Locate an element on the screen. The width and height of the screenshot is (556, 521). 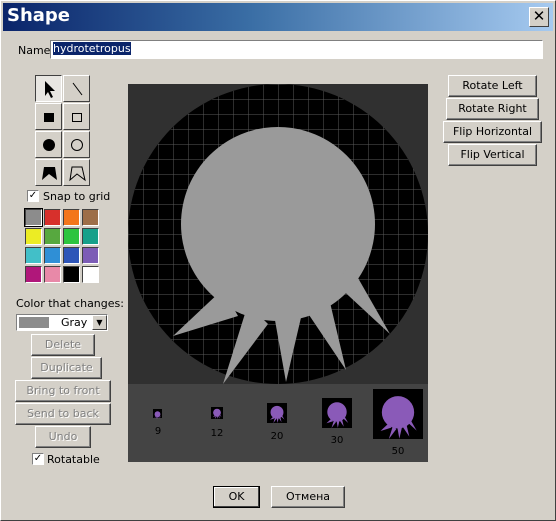
close-button: ✕ is located at coordinates (539, 17).